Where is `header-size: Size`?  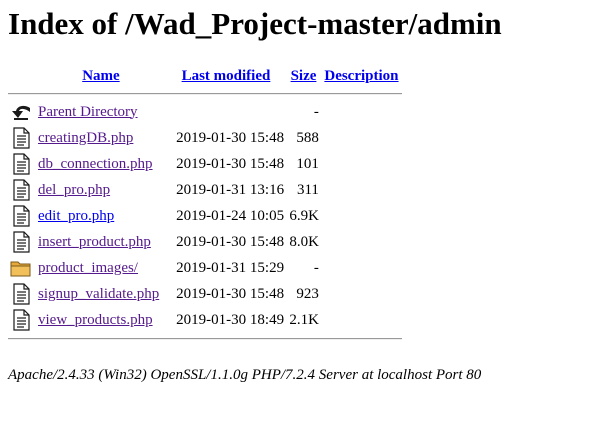 header-size: Size is located at coordinates (303, 76).